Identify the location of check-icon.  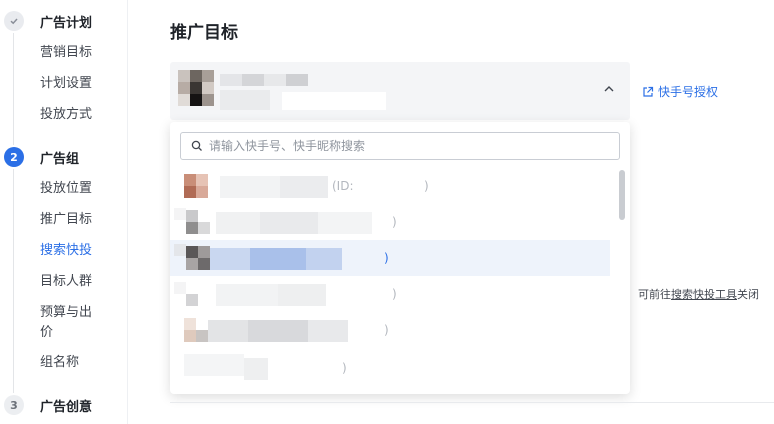
(14, 21).